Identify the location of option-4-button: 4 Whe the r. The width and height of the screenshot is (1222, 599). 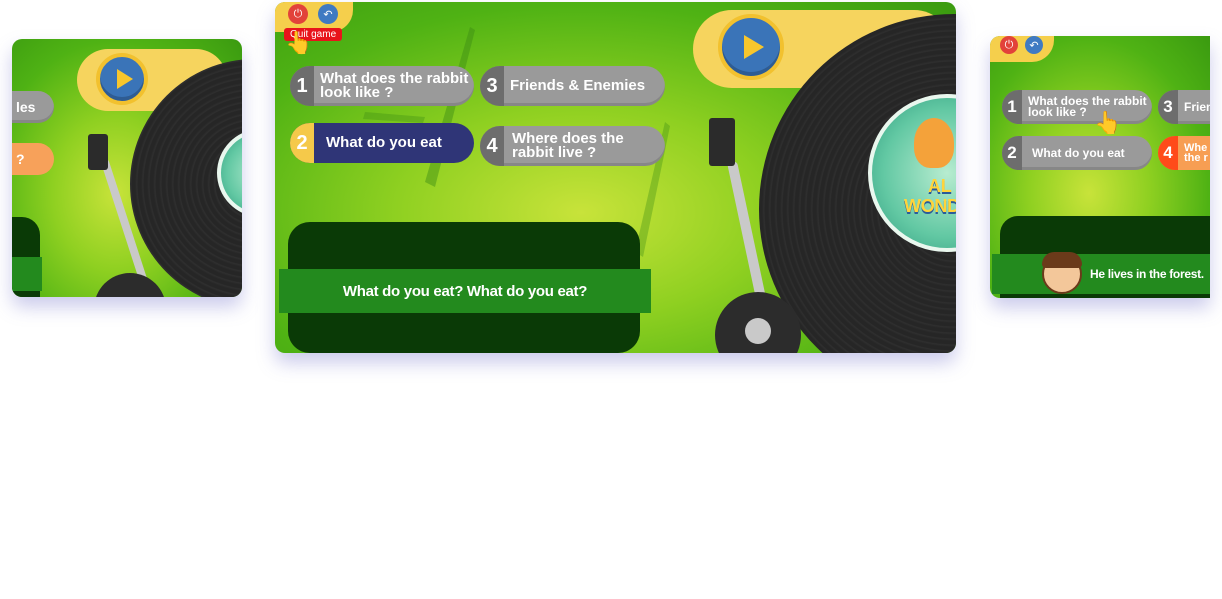
(1184, 153).